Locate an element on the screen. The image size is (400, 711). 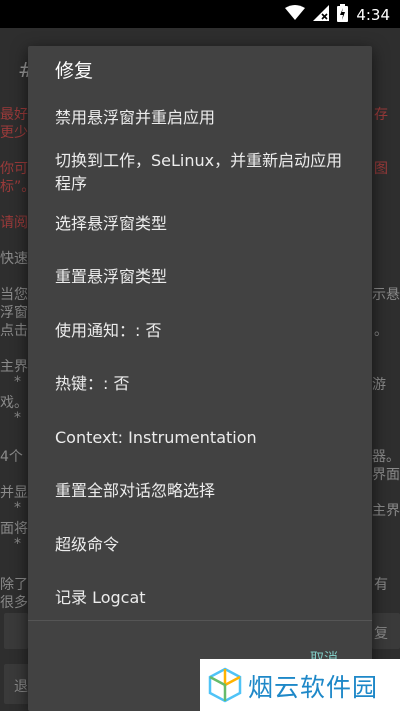
background-text: 退 is located at coordinates (21, 687).